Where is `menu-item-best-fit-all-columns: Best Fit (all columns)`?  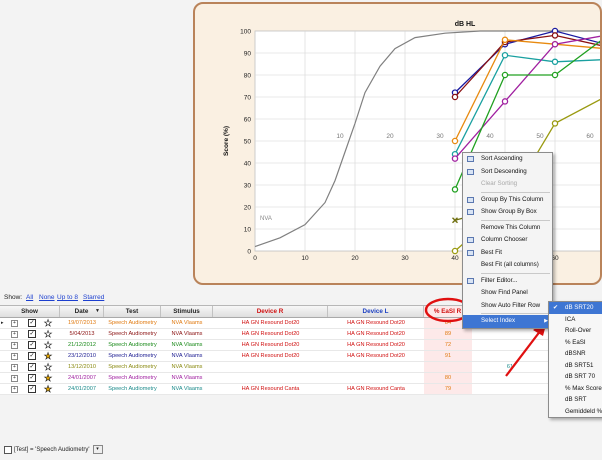 menu-item-best-fit-all-columns: Best Fit (all columns) is located at coordinates (507, 265).